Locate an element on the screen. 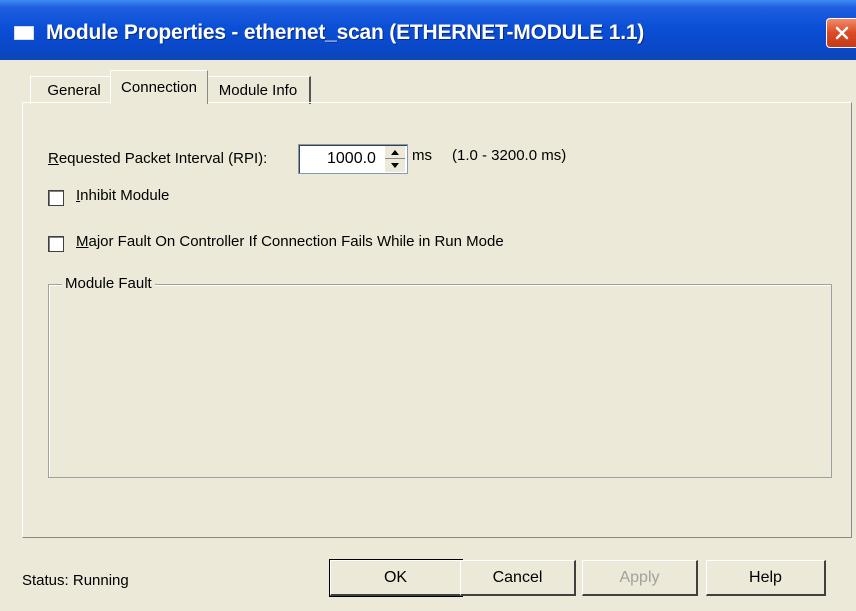 The image size is (856, 611). rpi-input: 1000.0 is located at coordinates (353, 159).